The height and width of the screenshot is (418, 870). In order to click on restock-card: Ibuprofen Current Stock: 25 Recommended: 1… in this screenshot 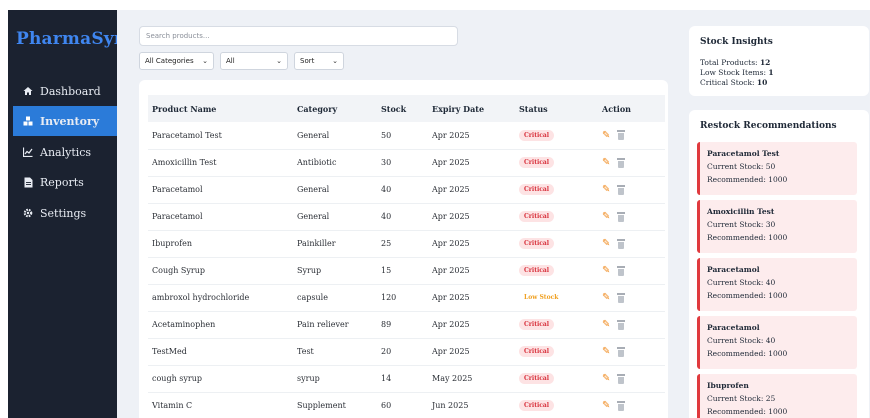, I will do `click(777, 396)`.